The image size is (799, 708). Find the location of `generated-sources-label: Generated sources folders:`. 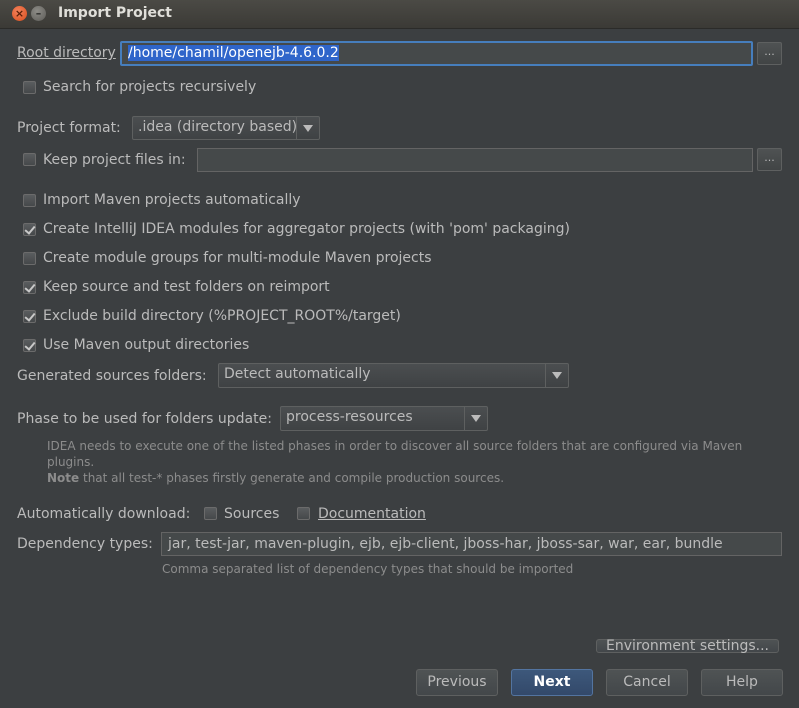

generated-sources-label: Generated sources folders: is located at coordinates (112, 376).